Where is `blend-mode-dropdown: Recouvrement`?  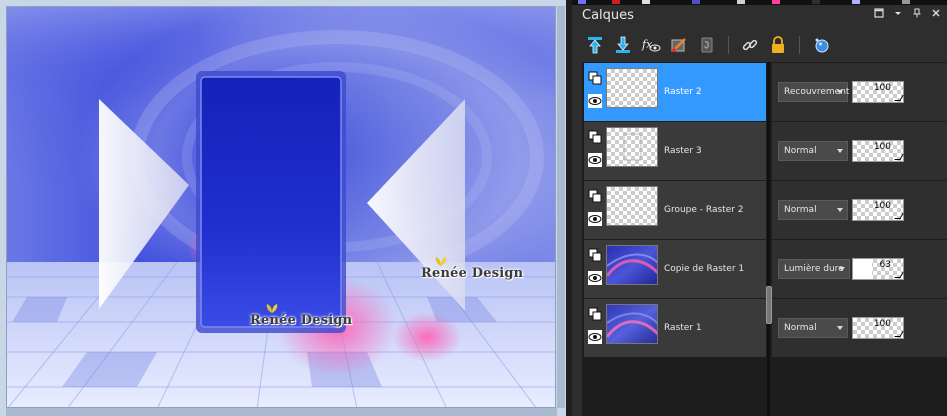 blend-mode-dropdown: Recouvrement is located at coordinates (813, 92).